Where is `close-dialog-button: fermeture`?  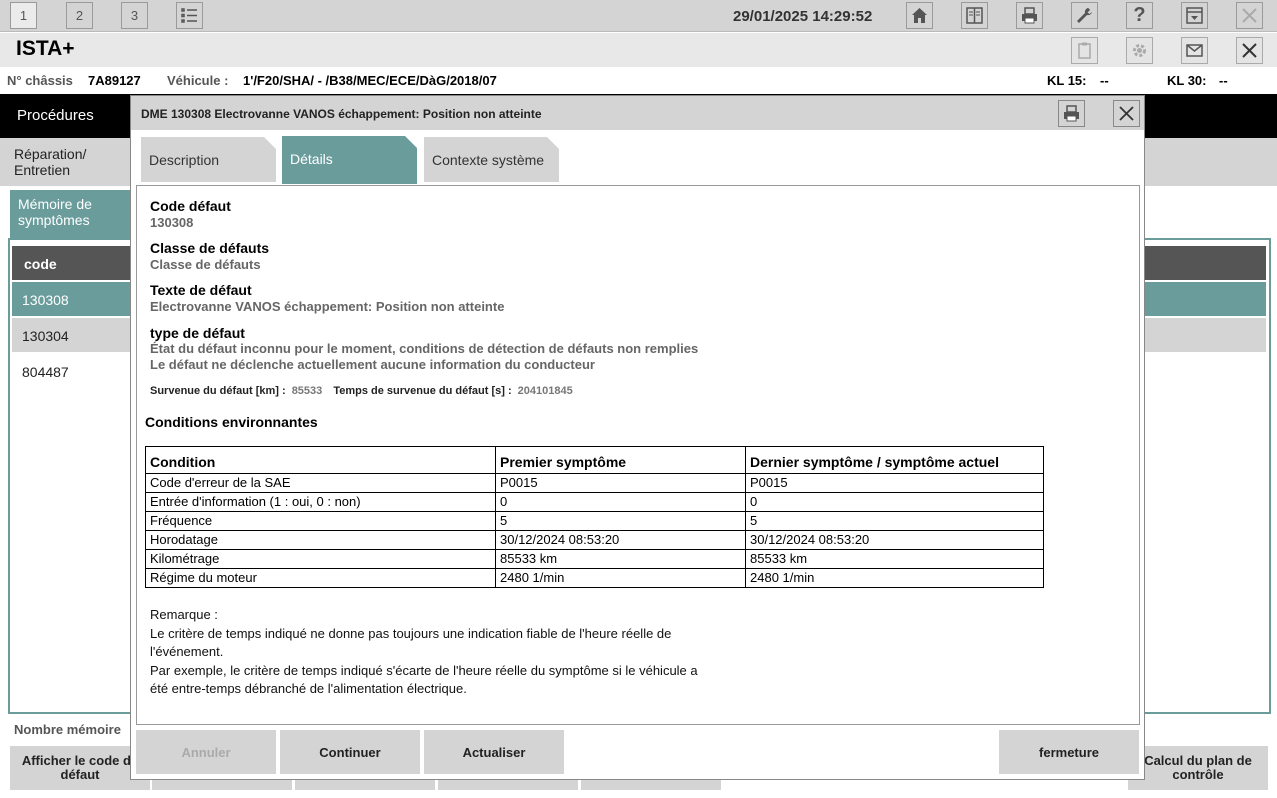 close-dialog-button: fermeture is located at coordinates (1069, 752).